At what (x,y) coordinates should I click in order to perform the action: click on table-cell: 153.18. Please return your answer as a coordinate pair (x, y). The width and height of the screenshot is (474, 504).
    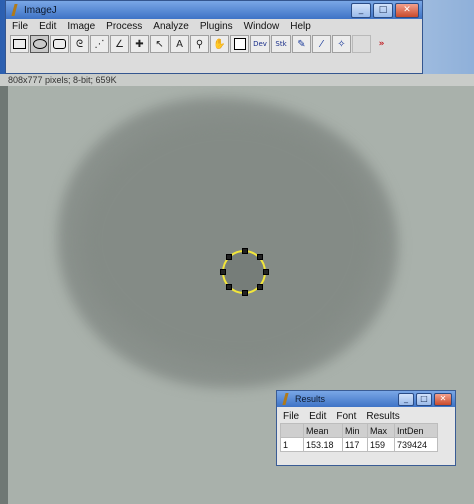
    Looking at the image, I should click on (323, 444).